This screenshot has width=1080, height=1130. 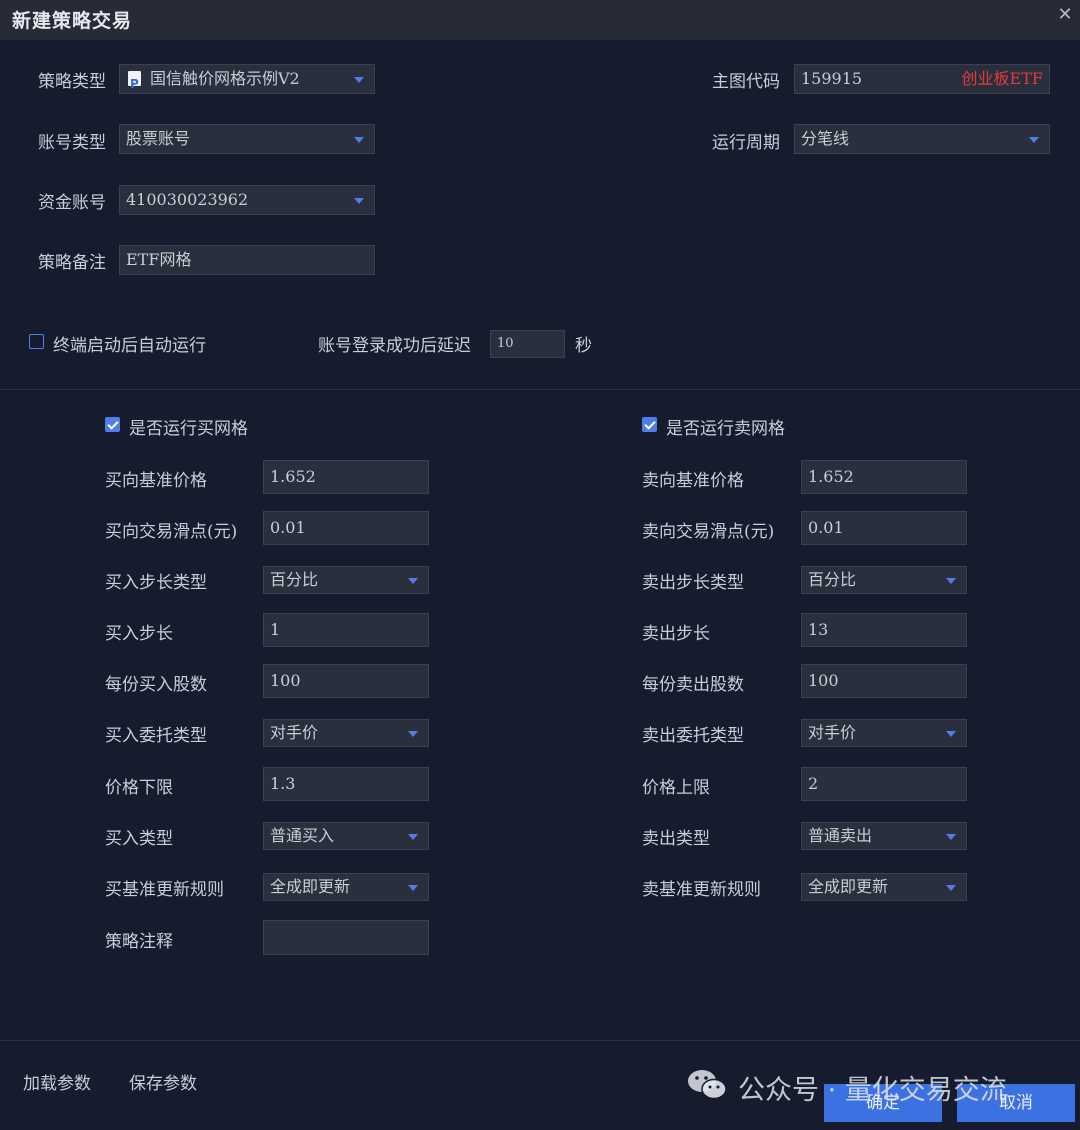 What do you see at coordinates (825, 138) in the screenshot?
I see `run-period-value: 分笔线` at bounding box center [825, 138].